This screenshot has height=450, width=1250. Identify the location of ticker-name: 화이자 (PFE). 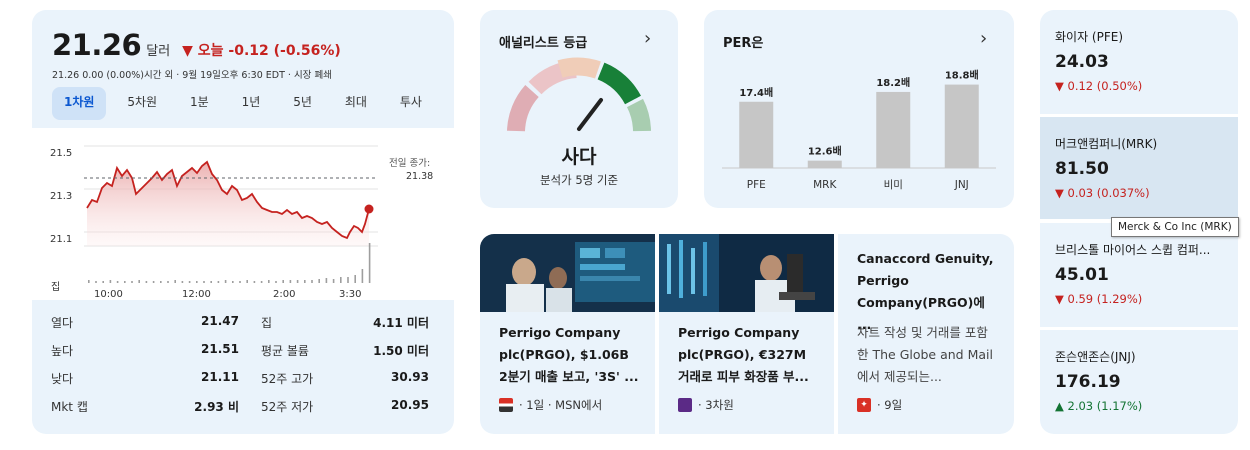
(1089, 37).